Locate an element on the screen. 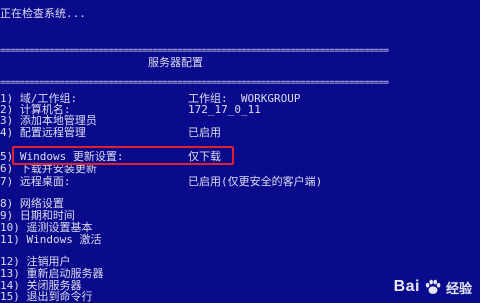  page-title: 服务器配置 is located at coordinates (175, 62).